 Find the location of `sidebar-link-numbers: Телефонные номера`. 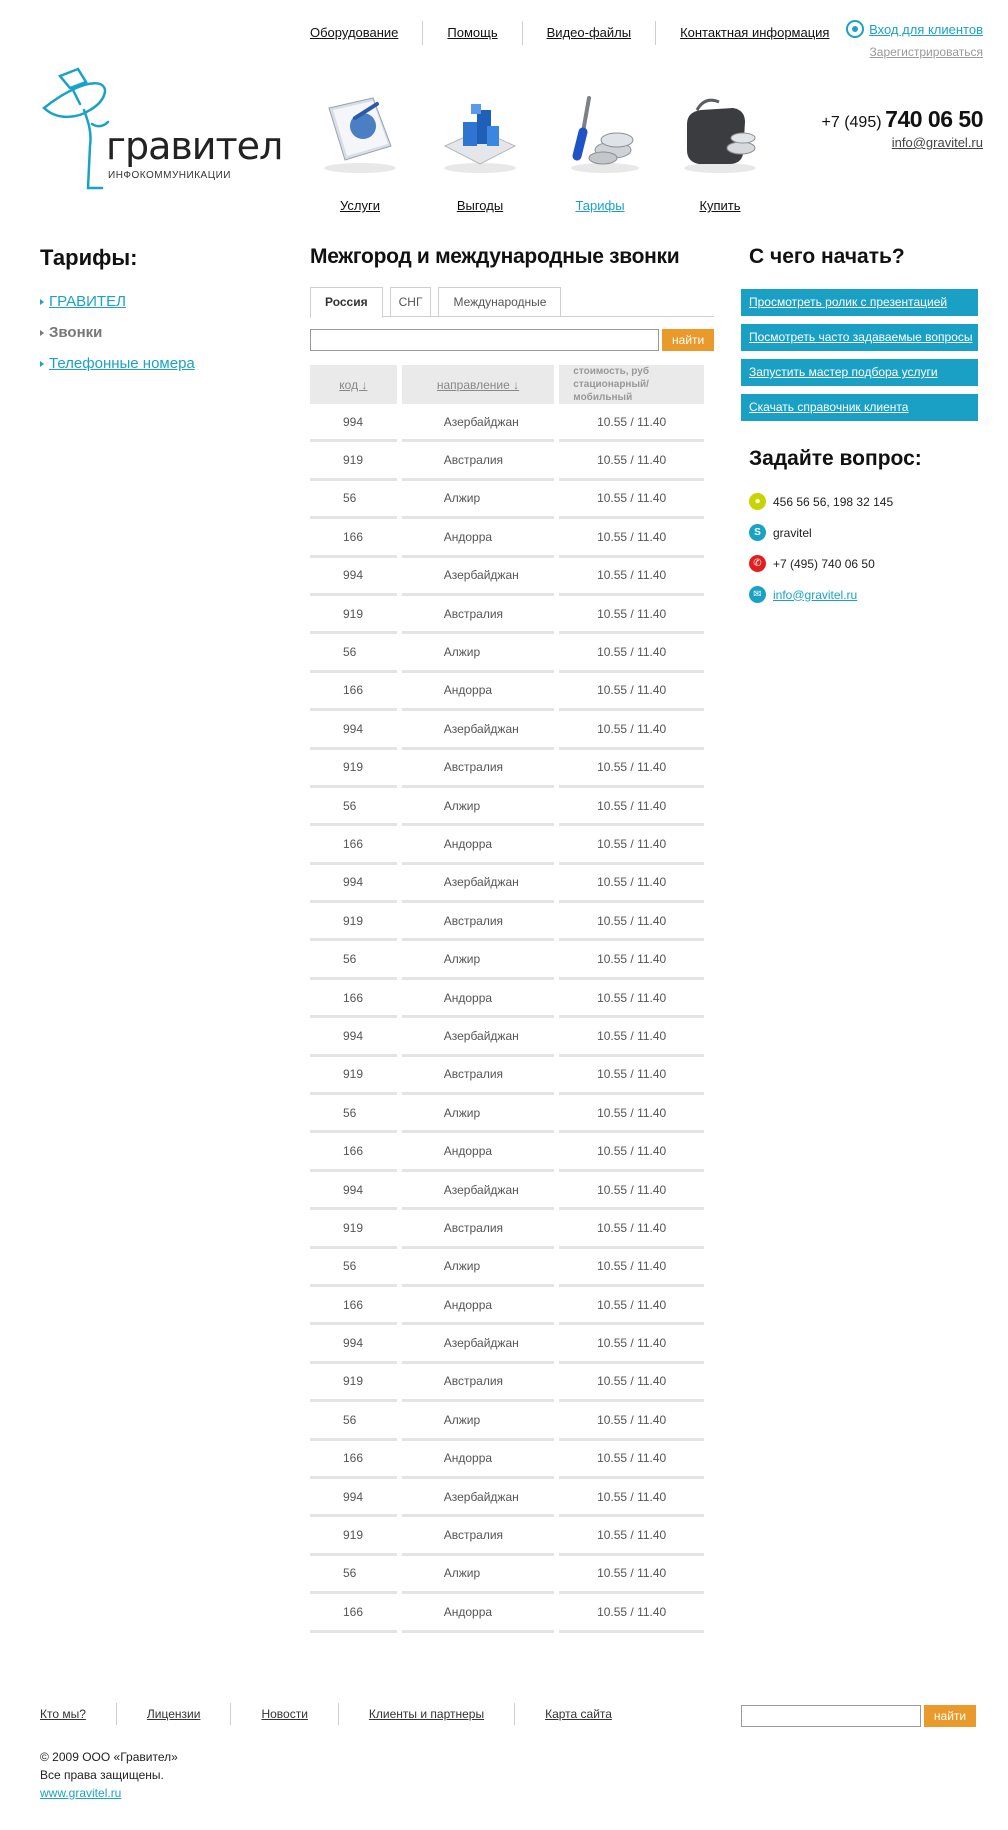

sidebar-link-numbers: Телефонные номера is located at coordinates (122, 363).